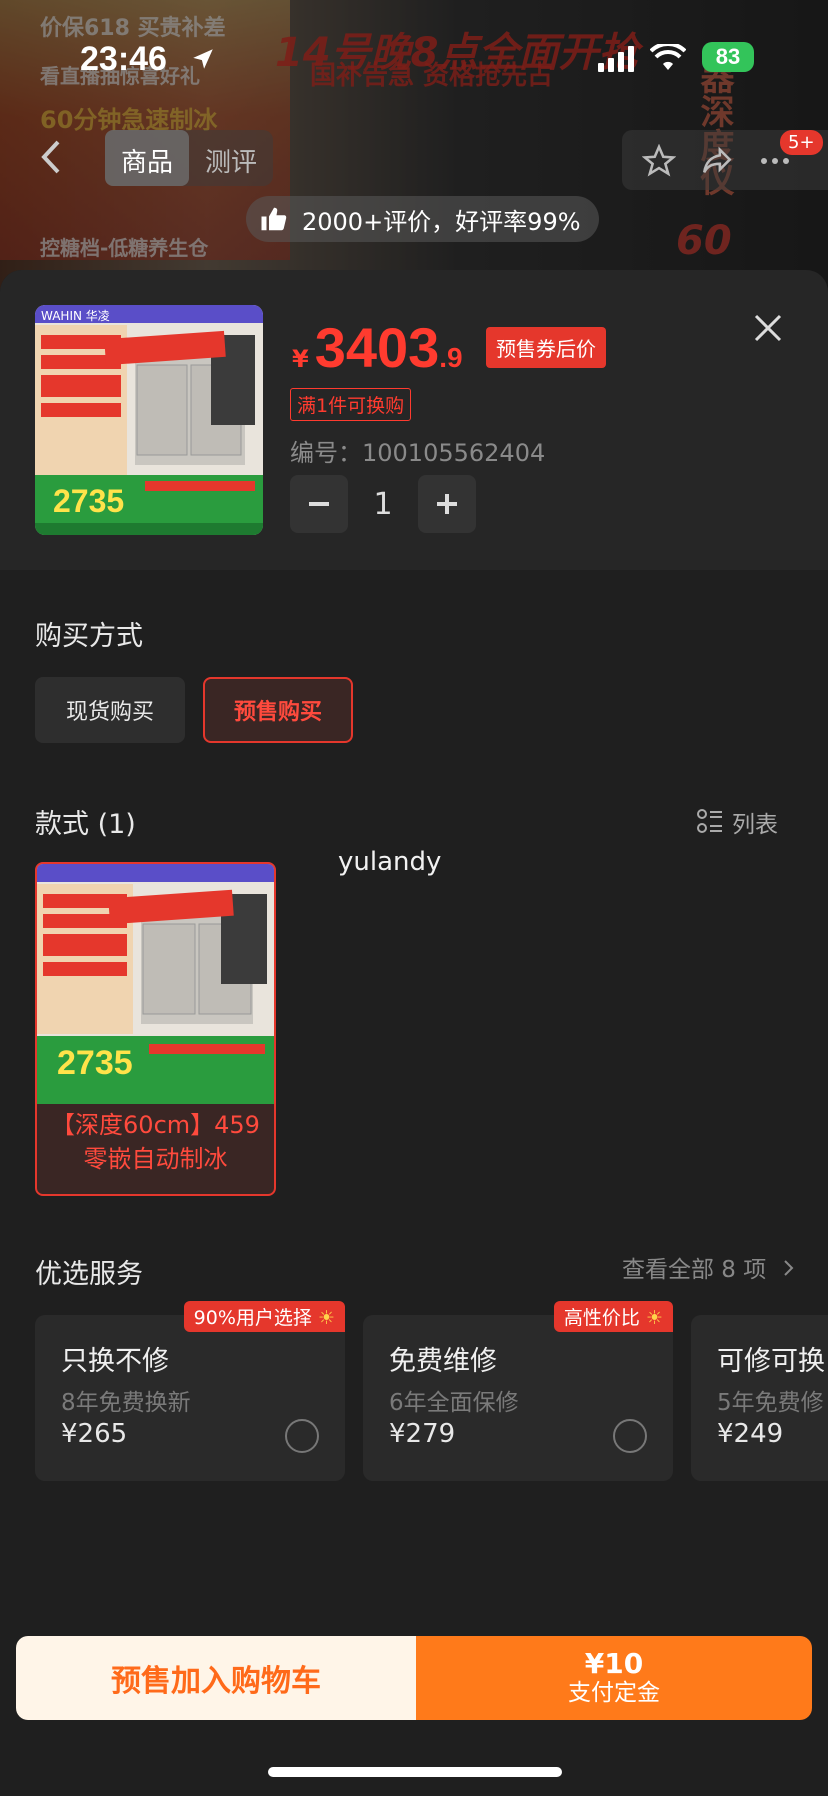  Describe the element at coordinates (216, 1678) in the screenshot. I see `presale-add-to-cart-button: 预售加入购物车` at that location.